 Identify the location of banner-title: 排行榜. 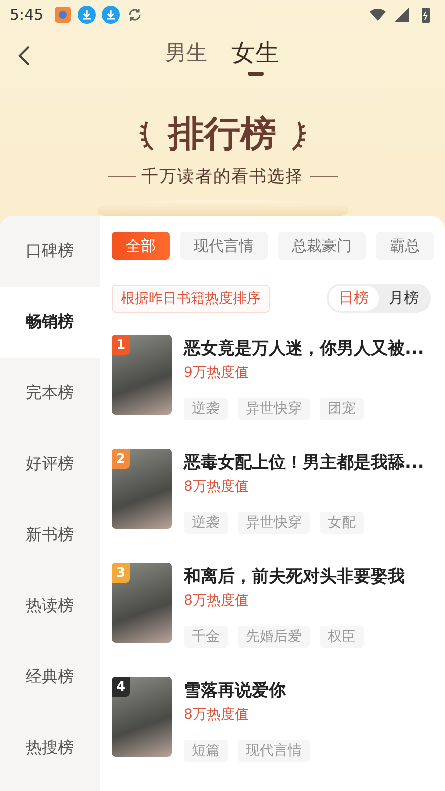
(222, 135).